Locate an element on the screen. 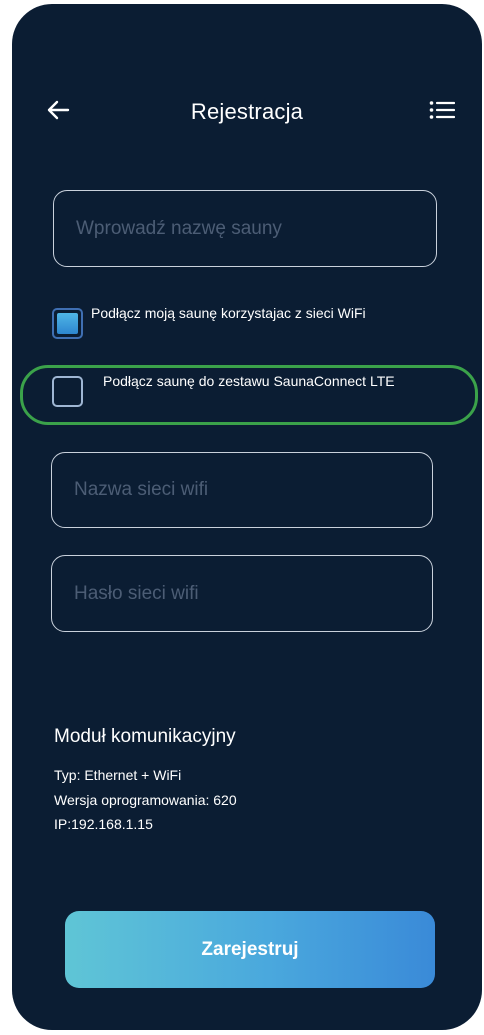  list-menu-icon is located at coordinates (442, 112).